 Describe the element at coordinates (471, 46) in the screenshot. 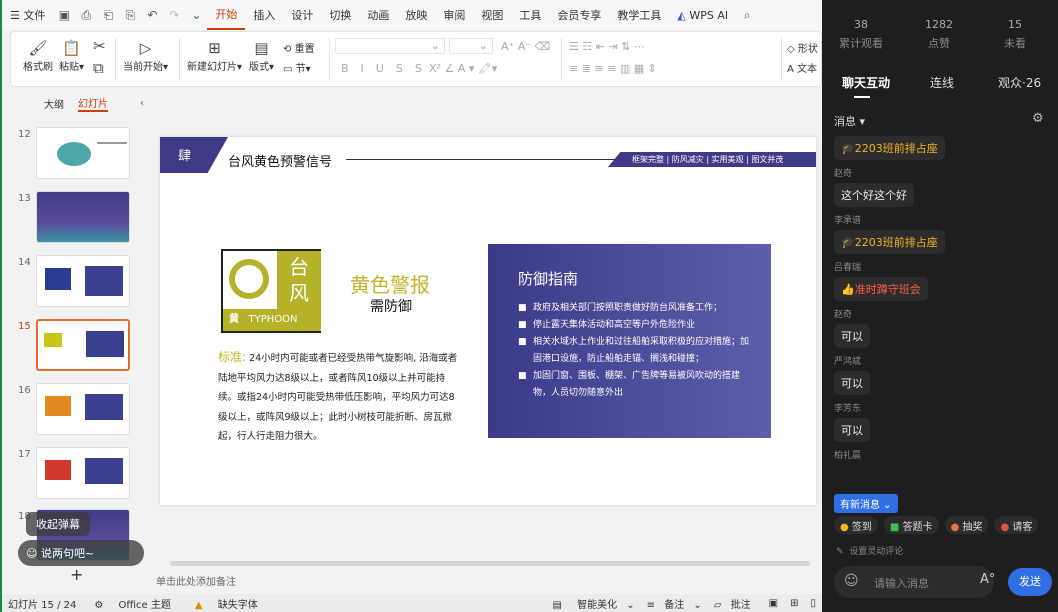

I see `font-size-select: ⌄` at that location.